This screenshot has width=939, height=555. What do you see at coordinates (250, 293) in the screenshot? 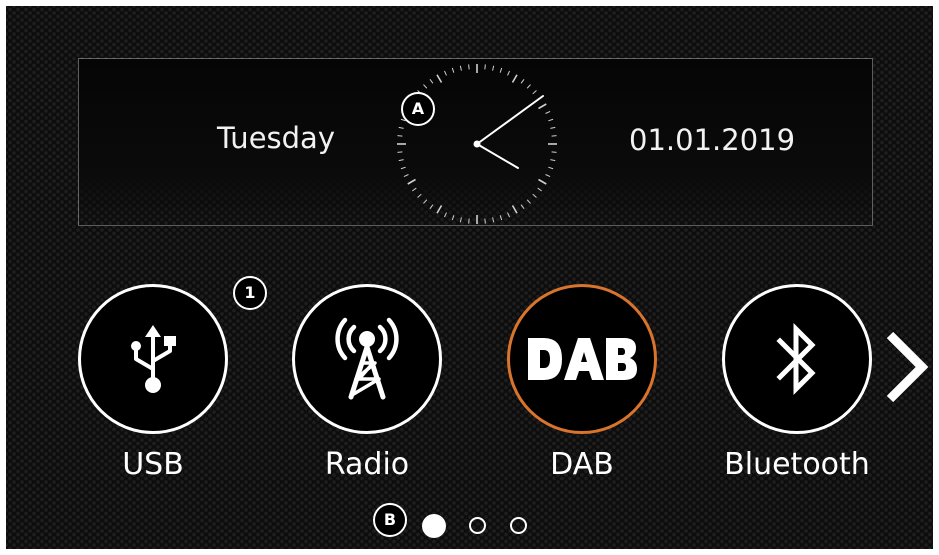
I see `callout-marker-1: 1` at bounding box center [250, 293].